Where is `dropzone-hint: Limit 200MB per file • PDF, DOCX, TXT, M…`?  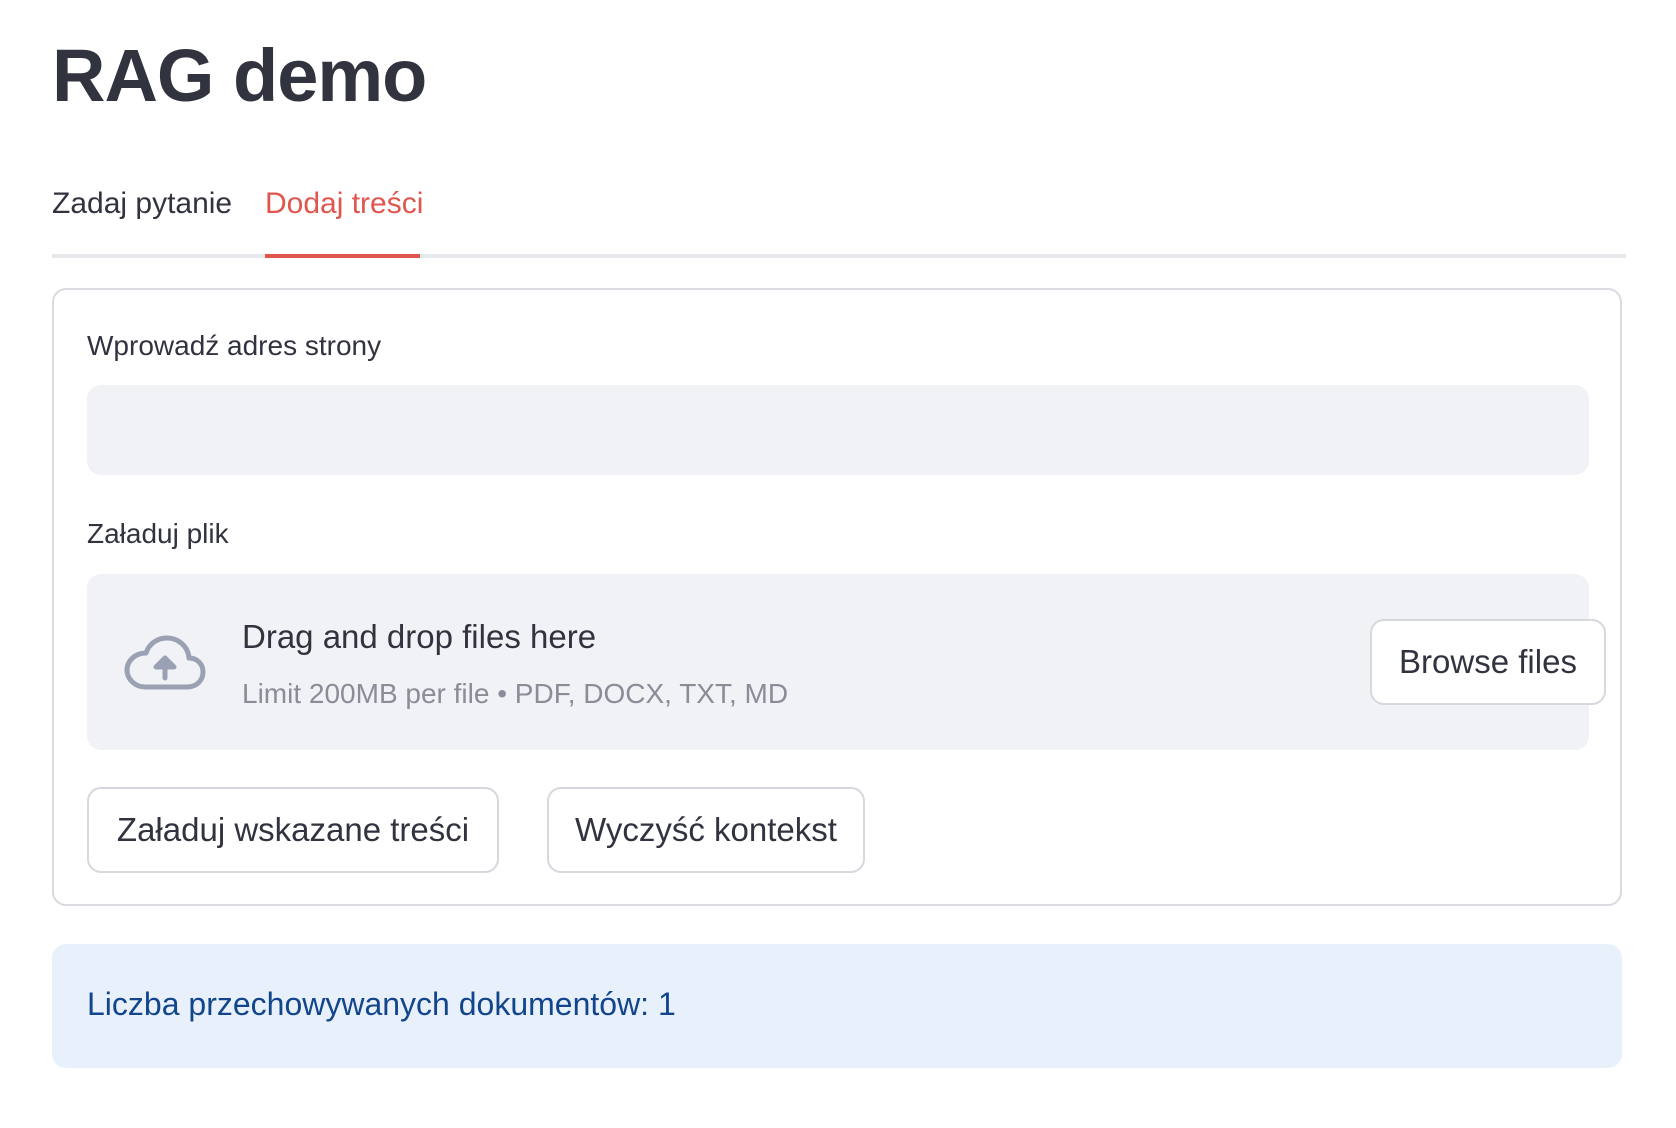
dropzone-hint: Limit 200MB per file • PDF, DOCX, TXT, M… is located at coordinates (515, 693).